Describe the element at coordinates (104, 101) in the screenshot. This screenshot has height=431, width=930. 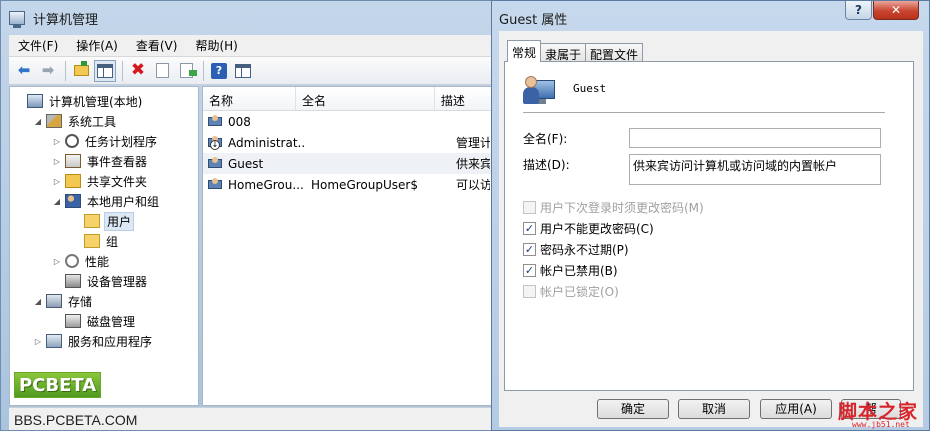
I see `tree-item: 计算机管理(本地)` at that location.